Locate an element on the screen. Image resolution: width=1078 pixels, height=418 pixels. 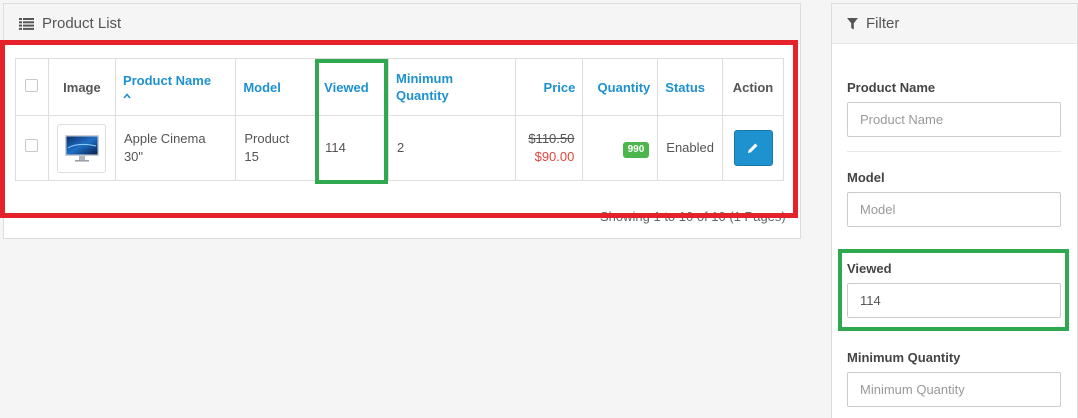
filter-minimum-quantity-group: Minimum Quantity is located at coordinates (954, 378).